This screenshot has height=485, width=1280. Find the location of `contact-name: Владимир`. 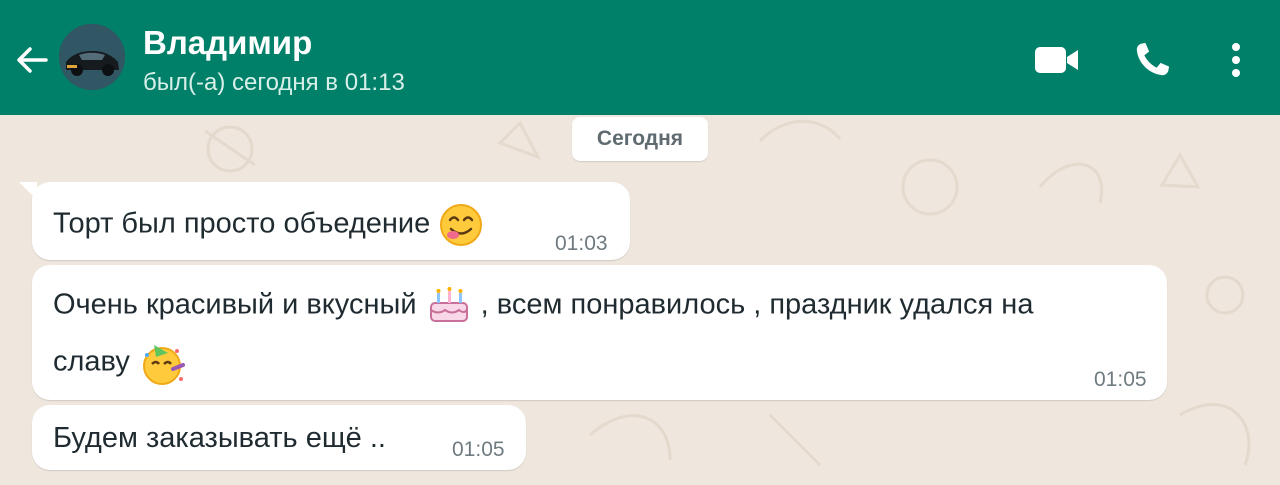

contact-name: Владимир is located at coordinates (227, 43).